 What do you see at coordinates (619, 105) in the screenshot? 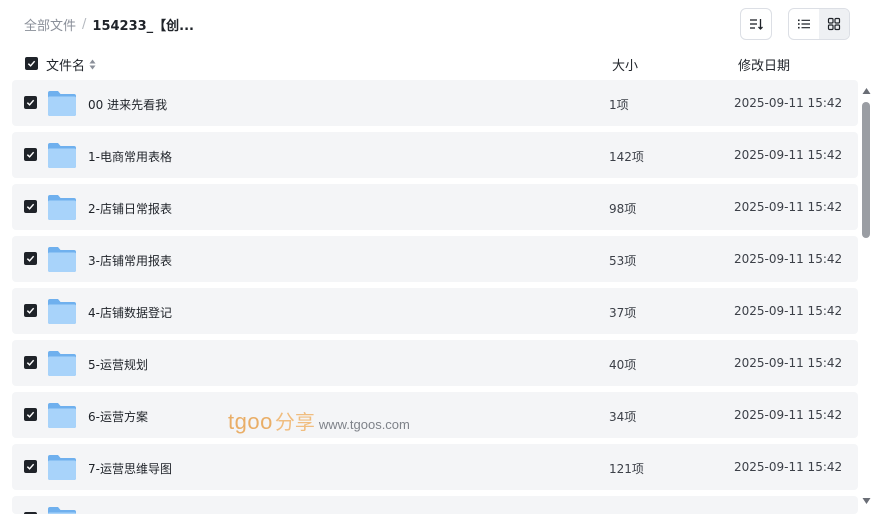
I see `file-size: 1项` at bounding box center [619, 105].